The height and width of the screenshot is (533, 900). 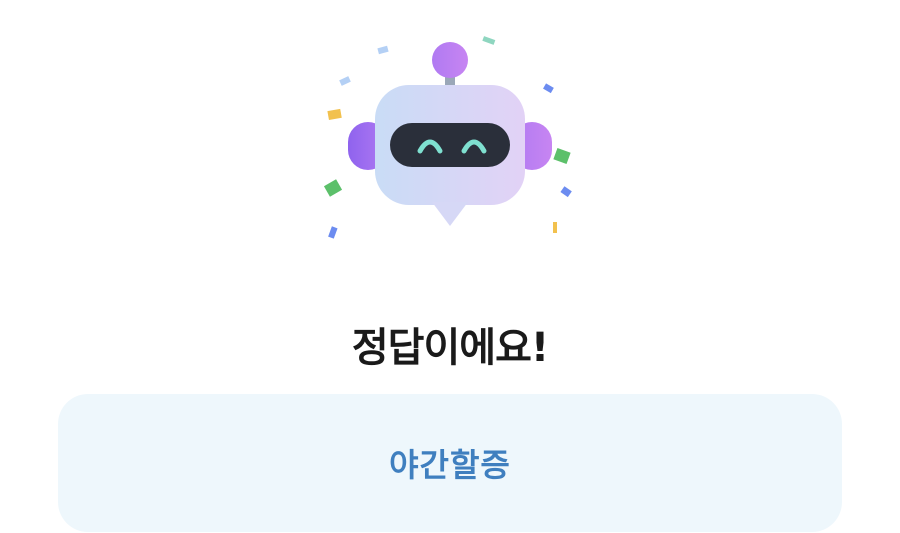 What do you see at coordinates (450, 348) in the screenshot?
I see `result-title: 정답이에요!` at bounding box center [450, 348].